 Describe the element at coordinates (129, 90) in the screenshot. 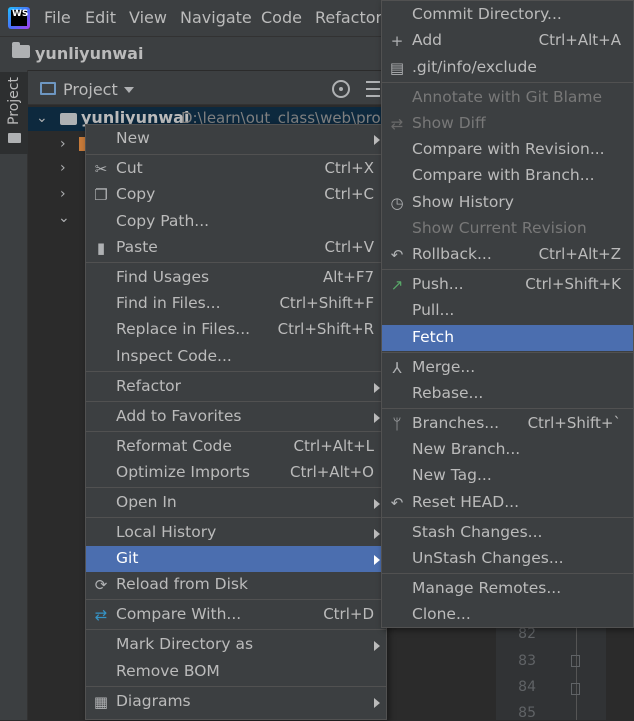

I see `chevron-down-icon` at that location.